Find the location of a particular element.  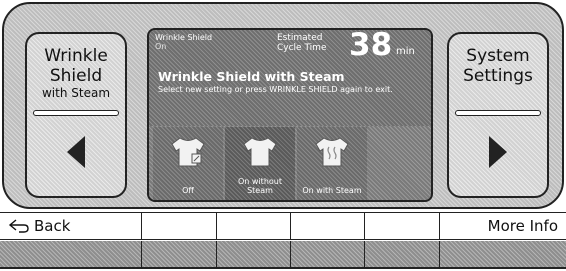

more-info-label: More Info is located at coordinates (522, 226).